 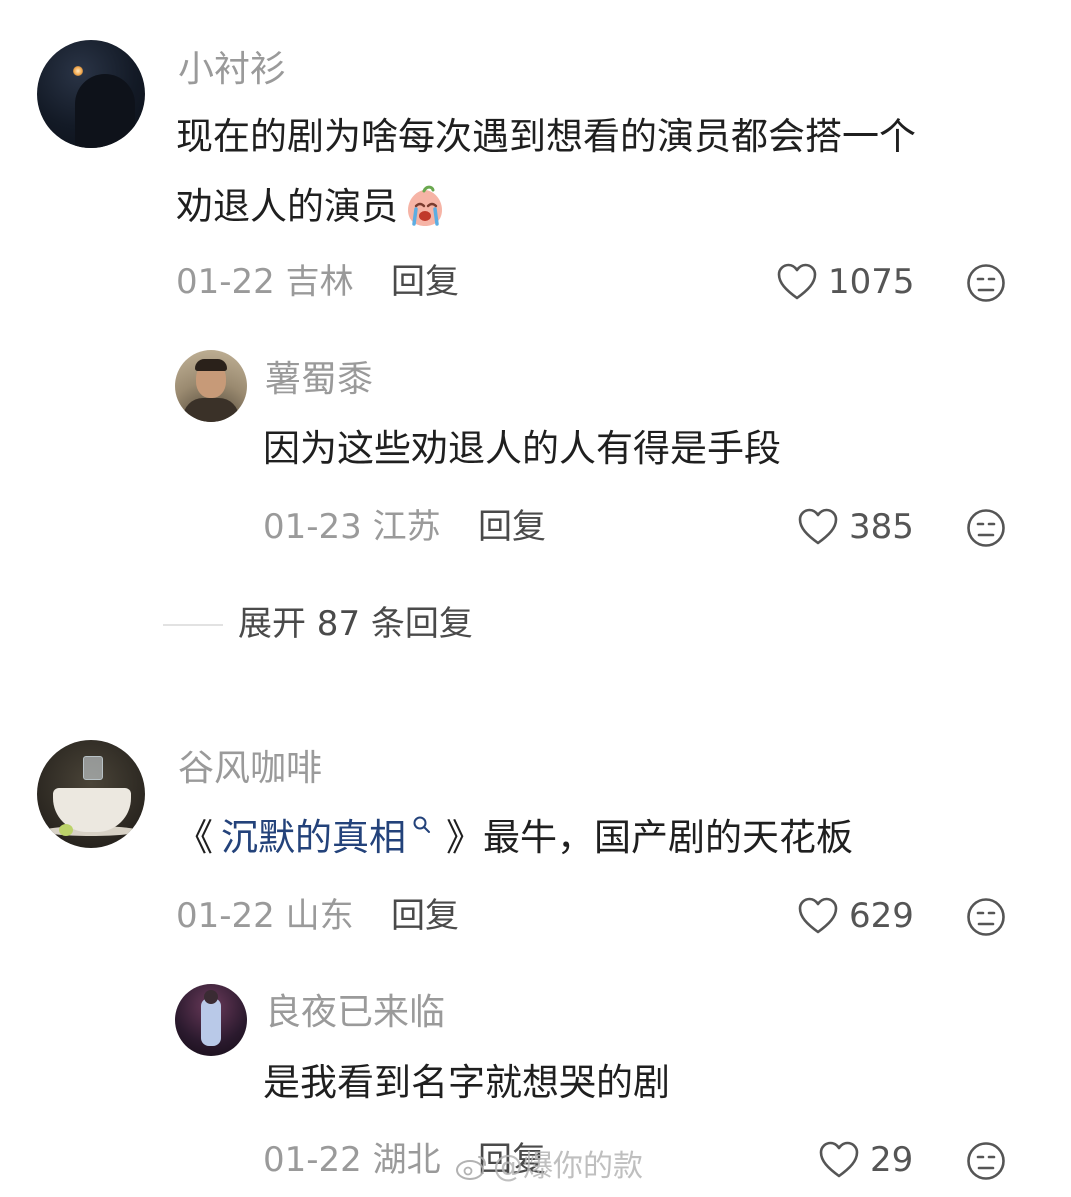 What do you see at coordinates (546, 136) in the screenshot?
I see `comment-text-line: 现在的剧为啥每次遇到想看的演员都会搭一个` at bounding box center [546, 136].